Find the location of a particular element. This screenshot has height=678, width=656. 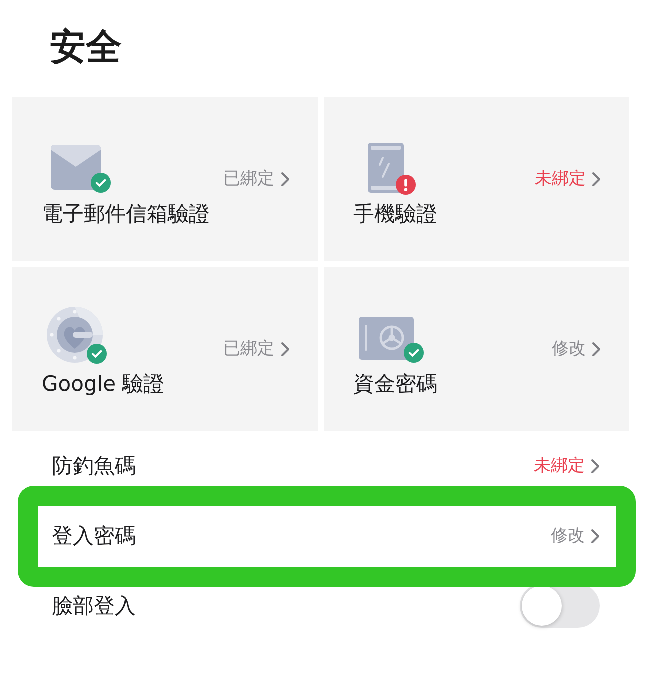

toggle-switch is located at coordinates (560, 606).